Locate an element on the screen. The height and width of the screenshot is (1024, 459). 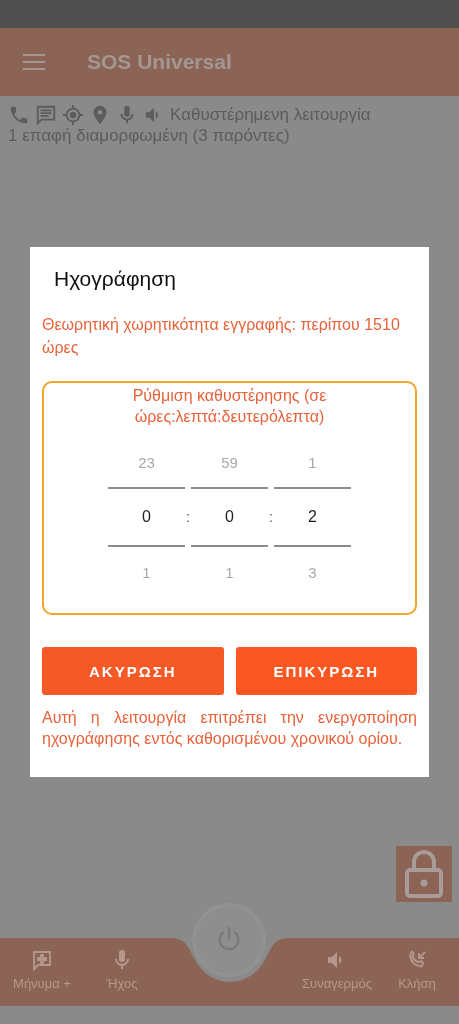
phone-icon is located at coordinates (19, 115).